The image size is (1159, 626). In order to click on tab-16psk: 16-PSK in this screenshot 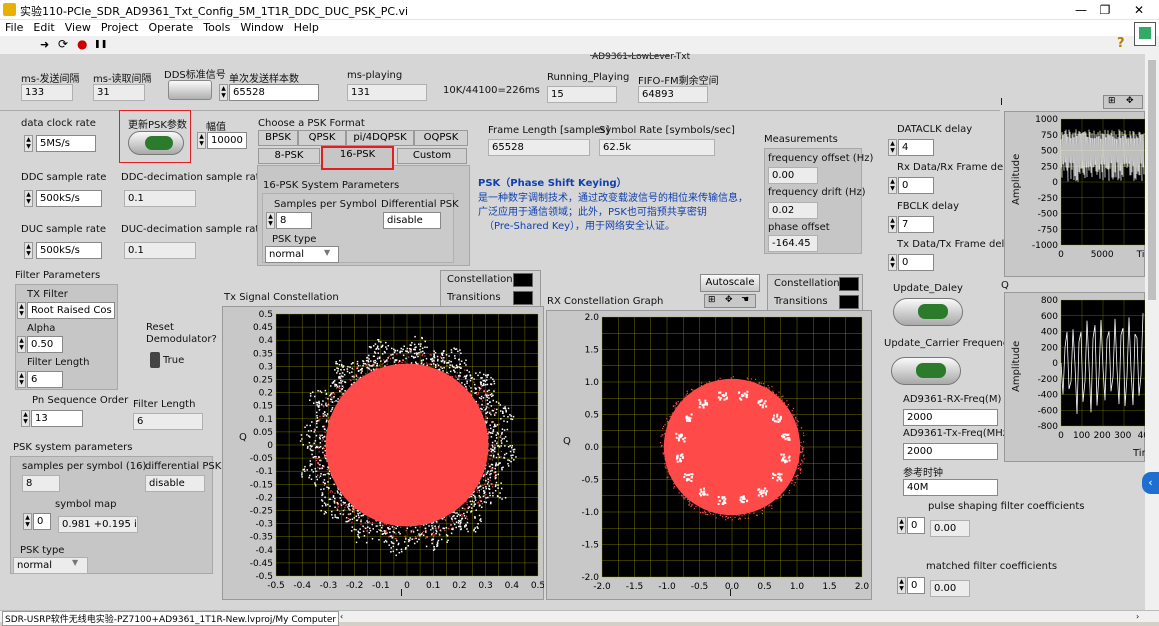, I will do `click(357, 158)`.